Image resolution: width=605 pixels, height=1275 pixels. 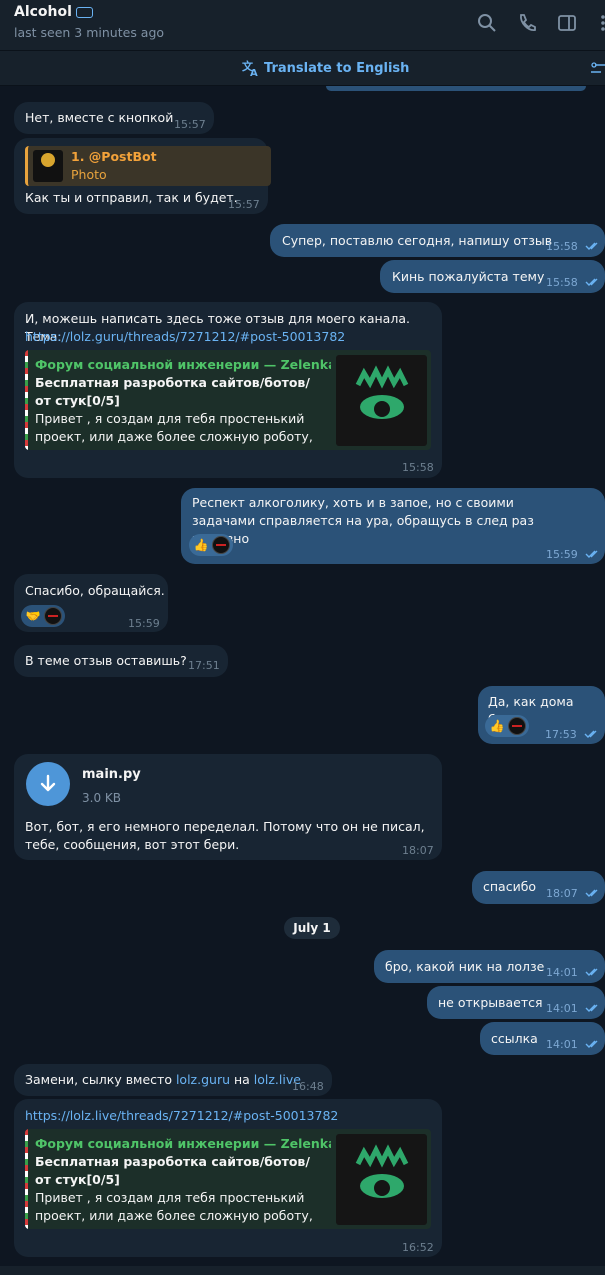 I want to click on more-icon, so click(x=598, y=23).